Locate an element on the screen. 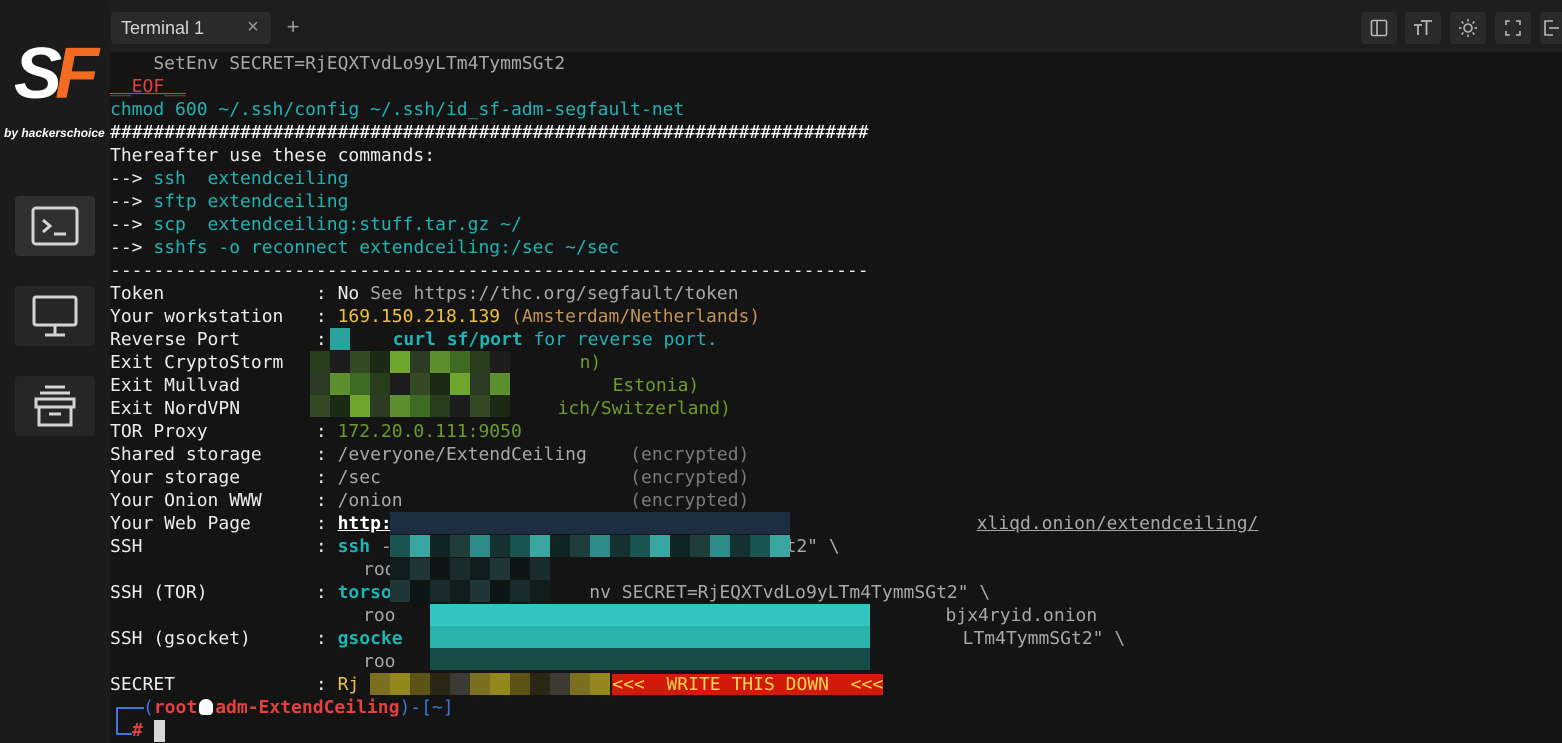  value: Rj is located at coordinates (348, 684).